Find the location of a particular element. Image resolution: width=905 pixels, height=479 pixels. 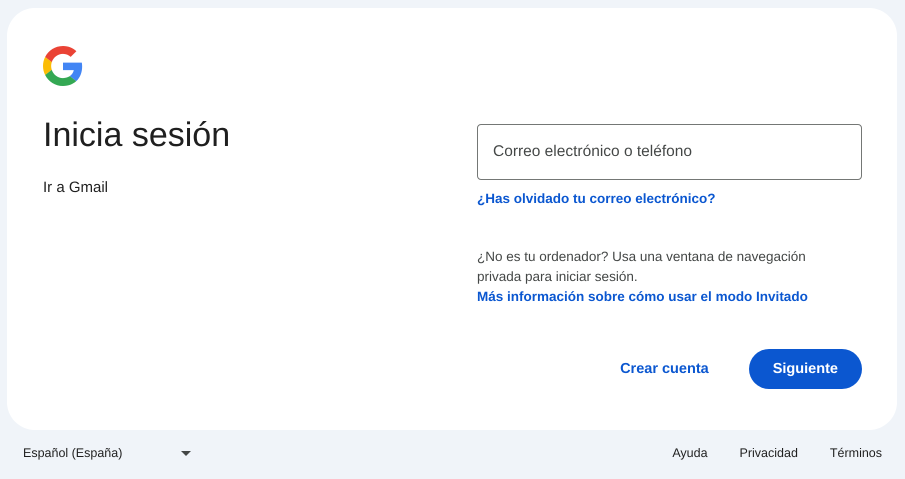

gmail-link: Ir a Gmail is located at coordinates (75, 187).